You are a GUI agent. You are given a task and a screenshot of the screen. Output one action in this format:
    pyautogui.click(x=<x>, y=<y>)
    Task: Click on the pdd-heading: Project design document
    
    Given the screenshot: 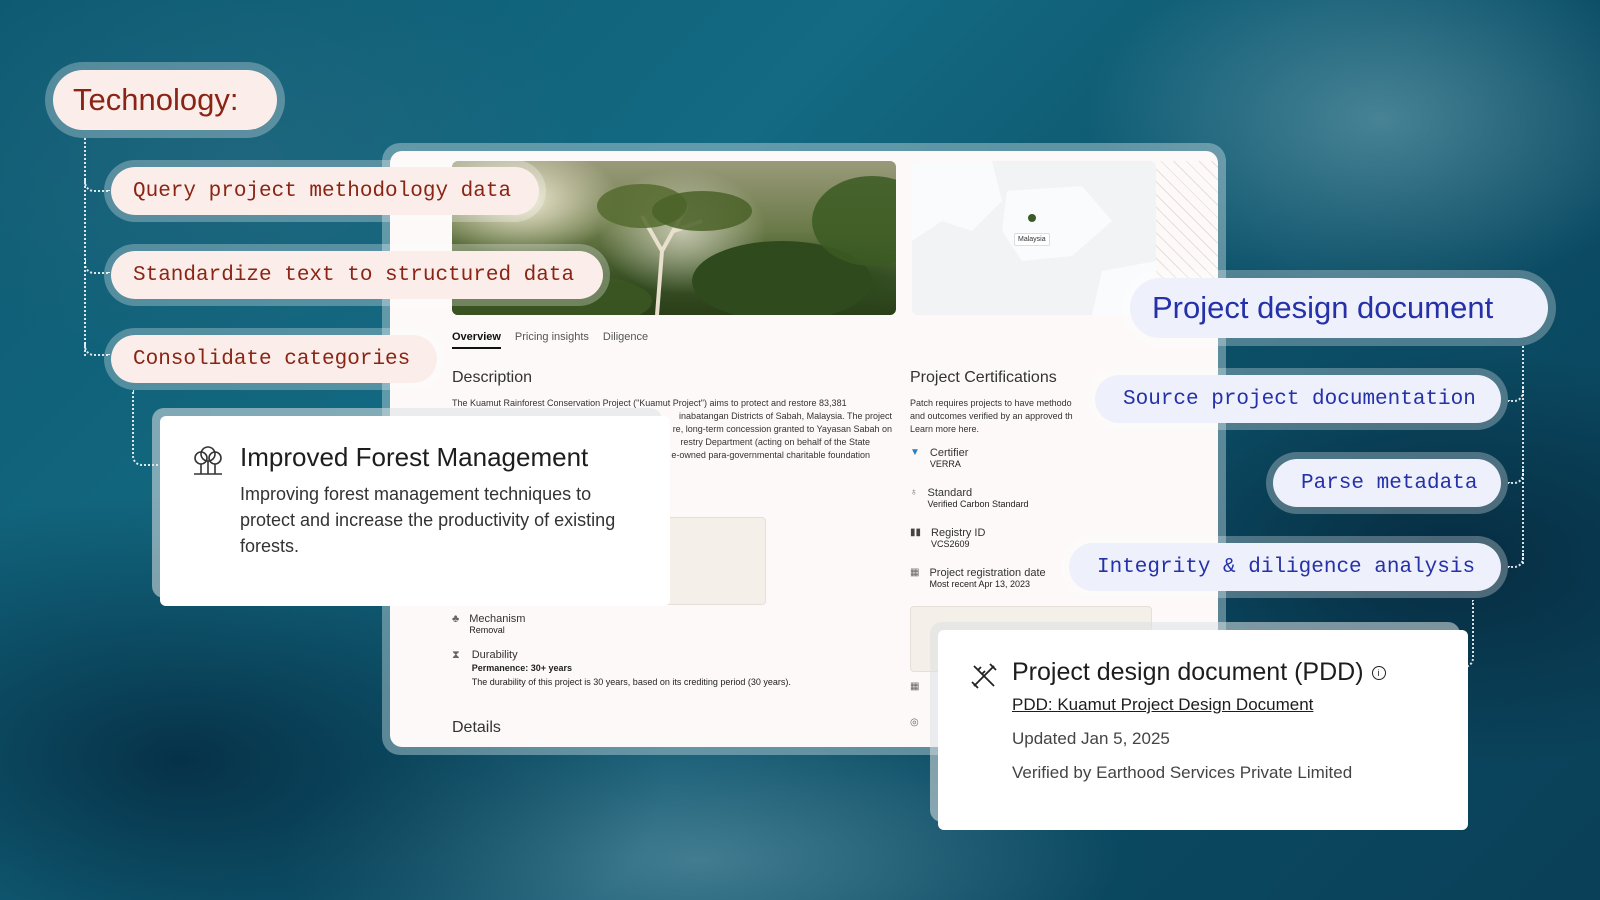 What is the action you would take?
    pyautogui.click(x=1339, y=308)
    